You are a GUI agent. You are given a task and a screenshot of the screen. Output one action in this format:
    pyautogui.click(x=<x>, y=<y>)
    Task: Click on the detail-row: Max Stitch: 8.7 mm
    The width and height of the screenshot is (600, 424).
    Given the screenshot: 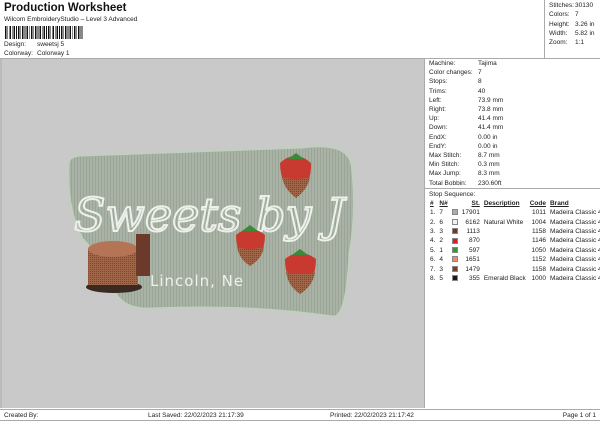 What is the action you would take?
    pyautogui.click(x=464, y=155)
    